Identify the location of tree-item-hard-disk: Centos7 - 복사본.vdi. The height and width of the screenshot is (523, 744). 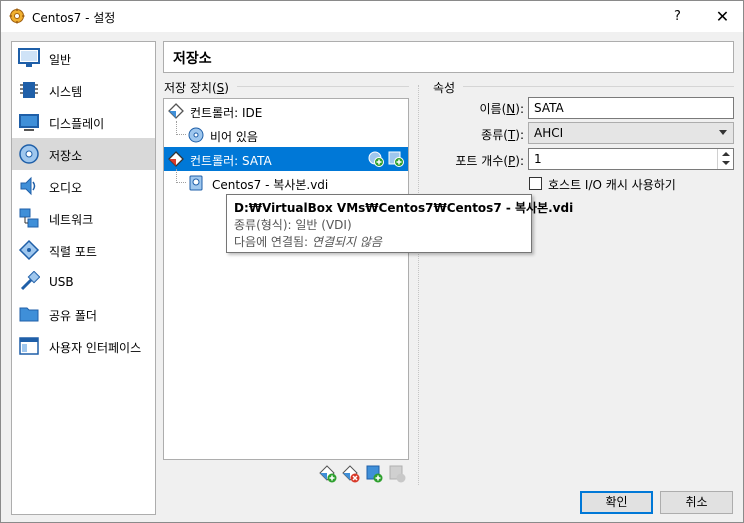
(286, 183).